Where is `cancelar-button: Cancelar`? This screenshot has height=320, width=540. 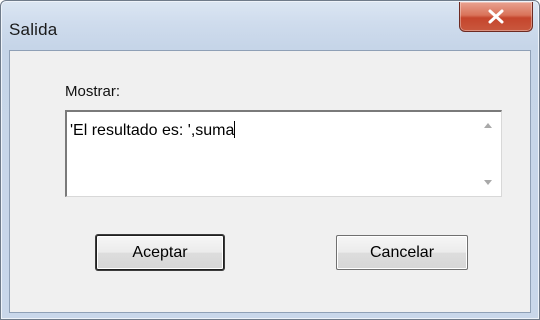
cancelar-button: Cancelar is located at coordinates (402, 252).